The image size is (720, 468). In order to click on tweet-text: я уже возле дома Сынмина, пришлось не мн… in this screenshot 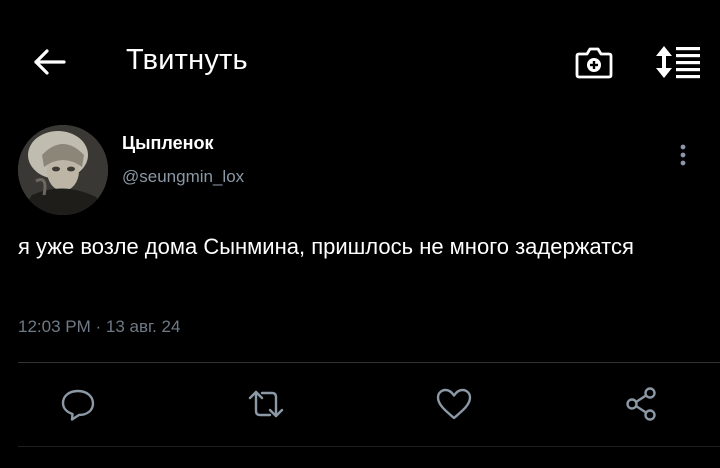, I will do `click(326, 246)`.